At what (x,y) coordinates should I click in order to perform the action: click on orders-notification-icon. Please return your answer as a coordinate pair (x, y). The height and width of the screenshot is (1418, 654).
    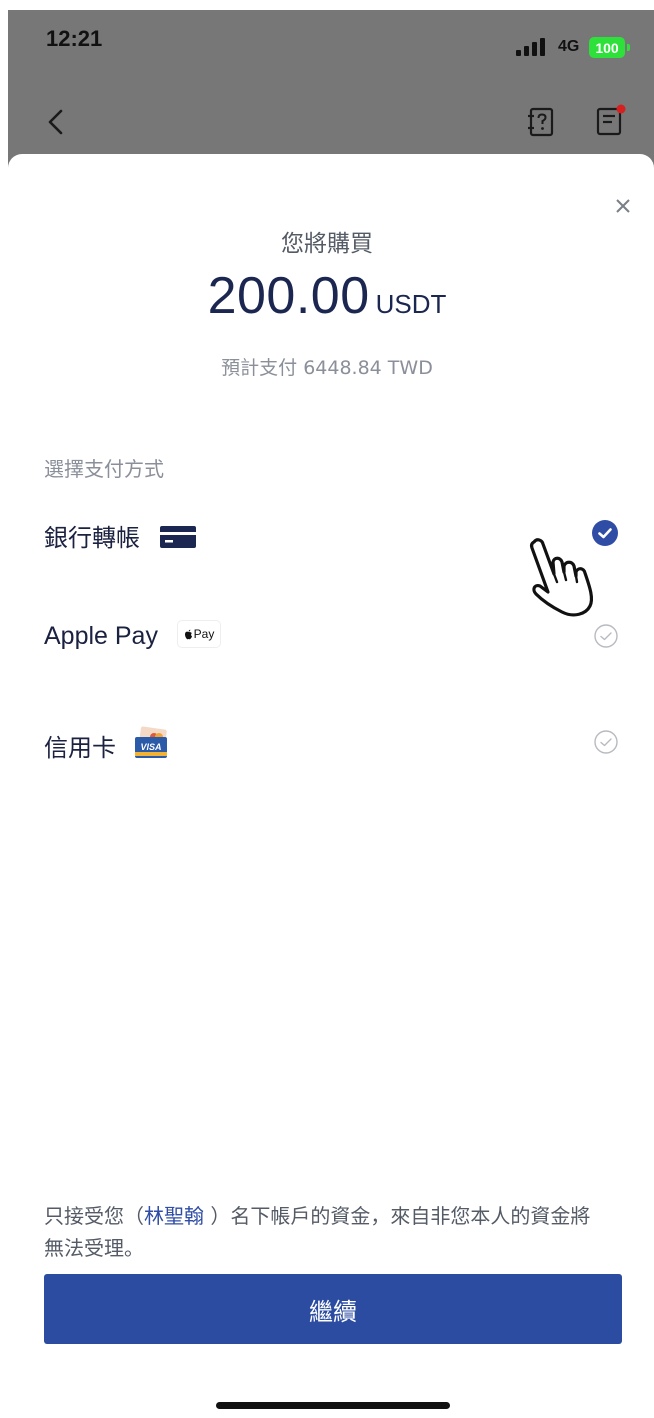
    Looking at the image, I should click on (612, 120).